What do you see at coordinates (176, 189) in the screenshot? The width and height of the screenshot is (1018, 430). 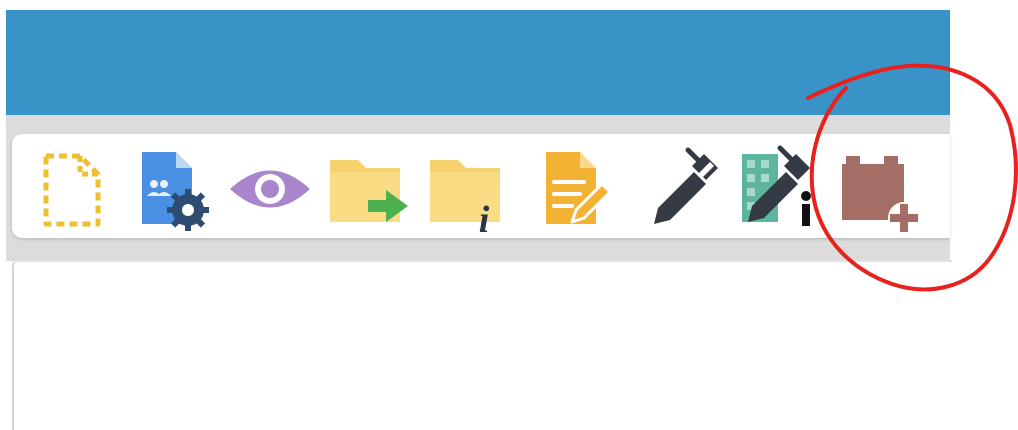 I see `document-users-settings-icon` at bounding box center [176, 189].